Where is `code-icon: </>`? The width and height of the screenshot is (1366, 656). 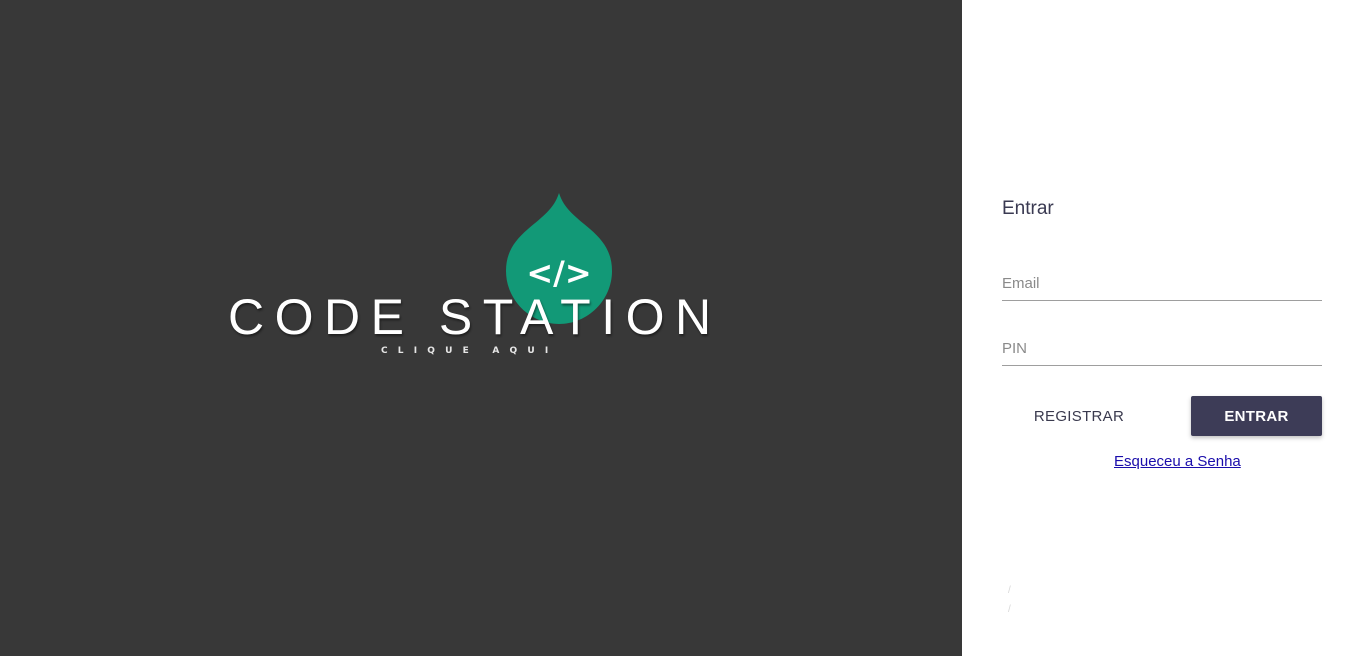
code-icon: </> is located at coordinates (558, 273).